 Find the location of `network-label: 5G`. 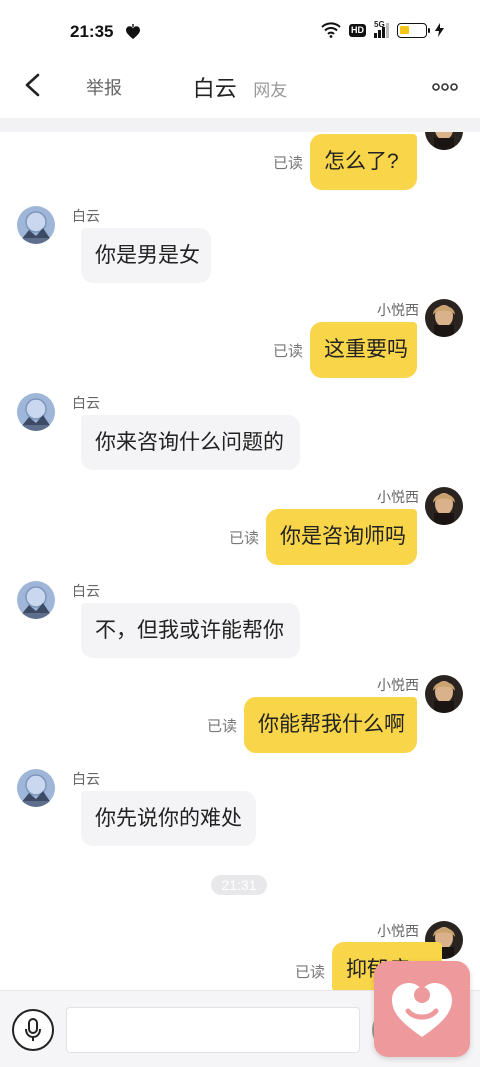

network-label: 5G is located at coordinates (379, 24).